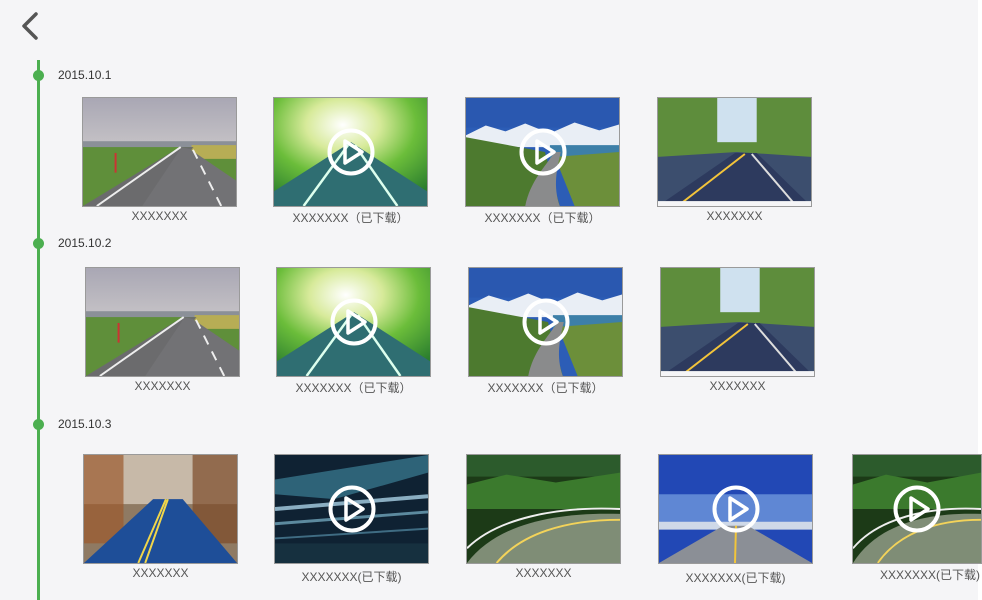 The image size is (982, 600). I want to click on chevron-left-icon, so click(30, 26).